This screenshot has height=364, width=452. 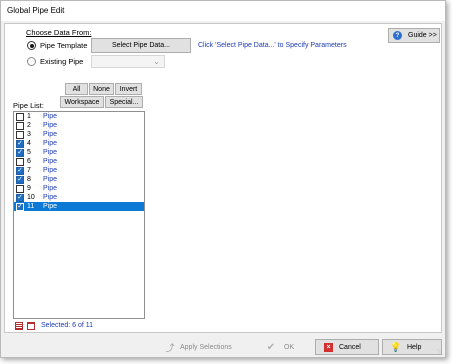 What do you see at coordinates (29, 125) in the screenshot?
I see `pipe-number: 2` at bounding box center [29, 125].